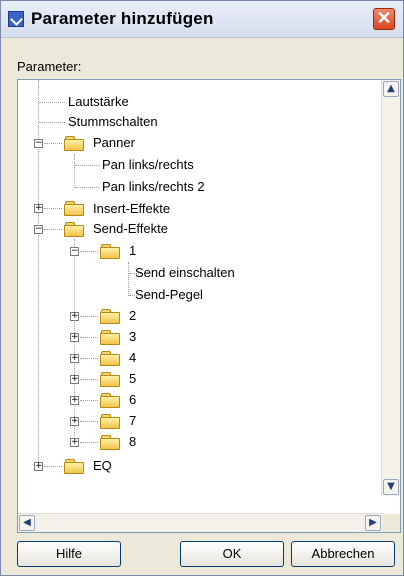  I want to click on vertical-scrollbar: ▲ ▼, so click(390, 288).